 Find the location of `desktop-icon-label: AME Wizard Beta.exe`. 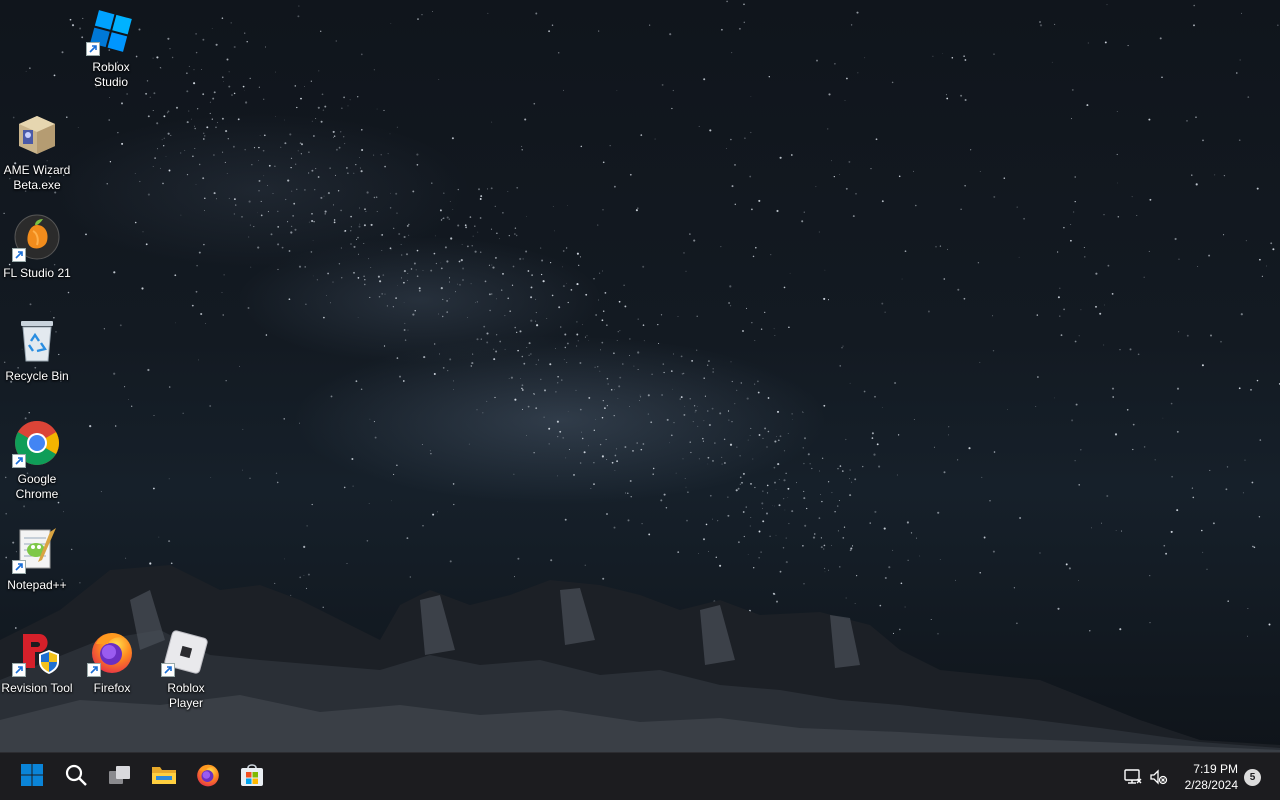

desktop-icon-label: AME Wizard Beta.exe is located at coordinates (37, 177).